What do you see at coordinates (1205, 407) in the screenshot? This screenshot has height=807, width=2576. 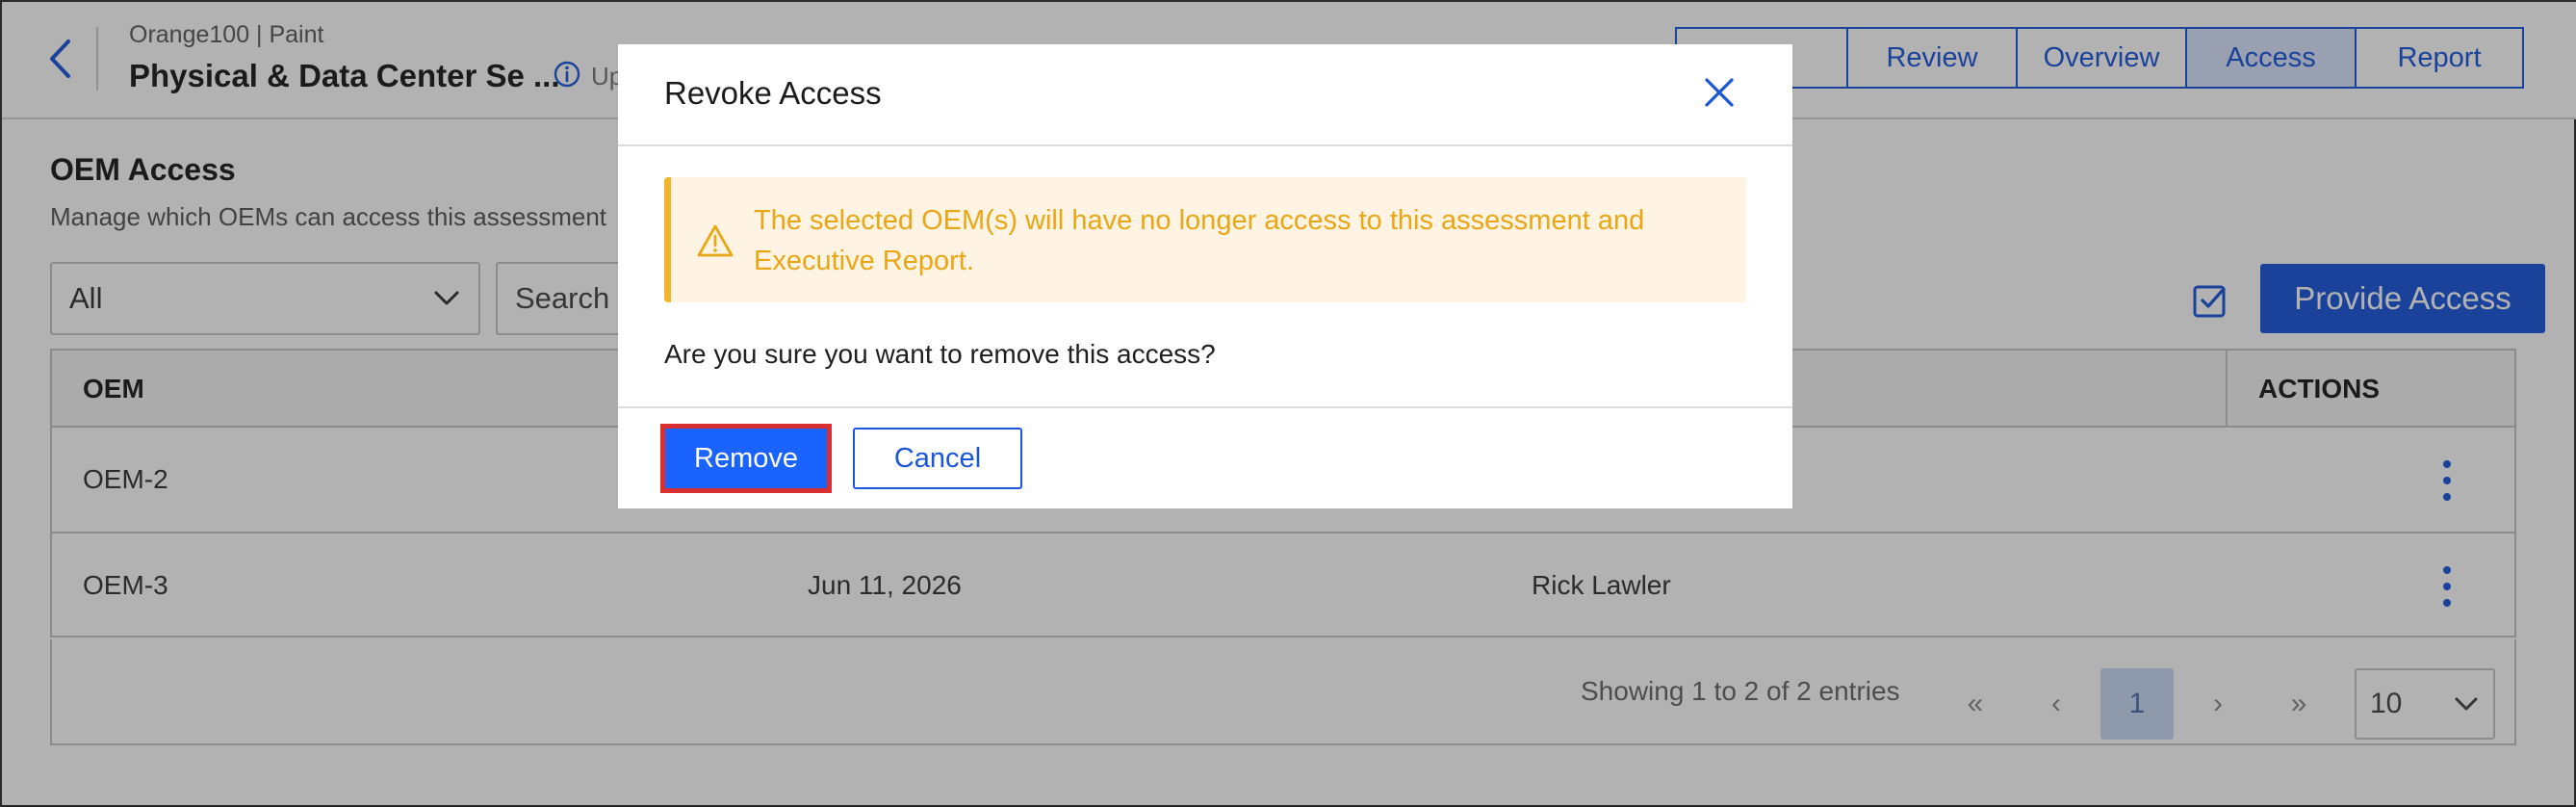 I see `dialog-footer-divider` at bounding box center [1205, 407].